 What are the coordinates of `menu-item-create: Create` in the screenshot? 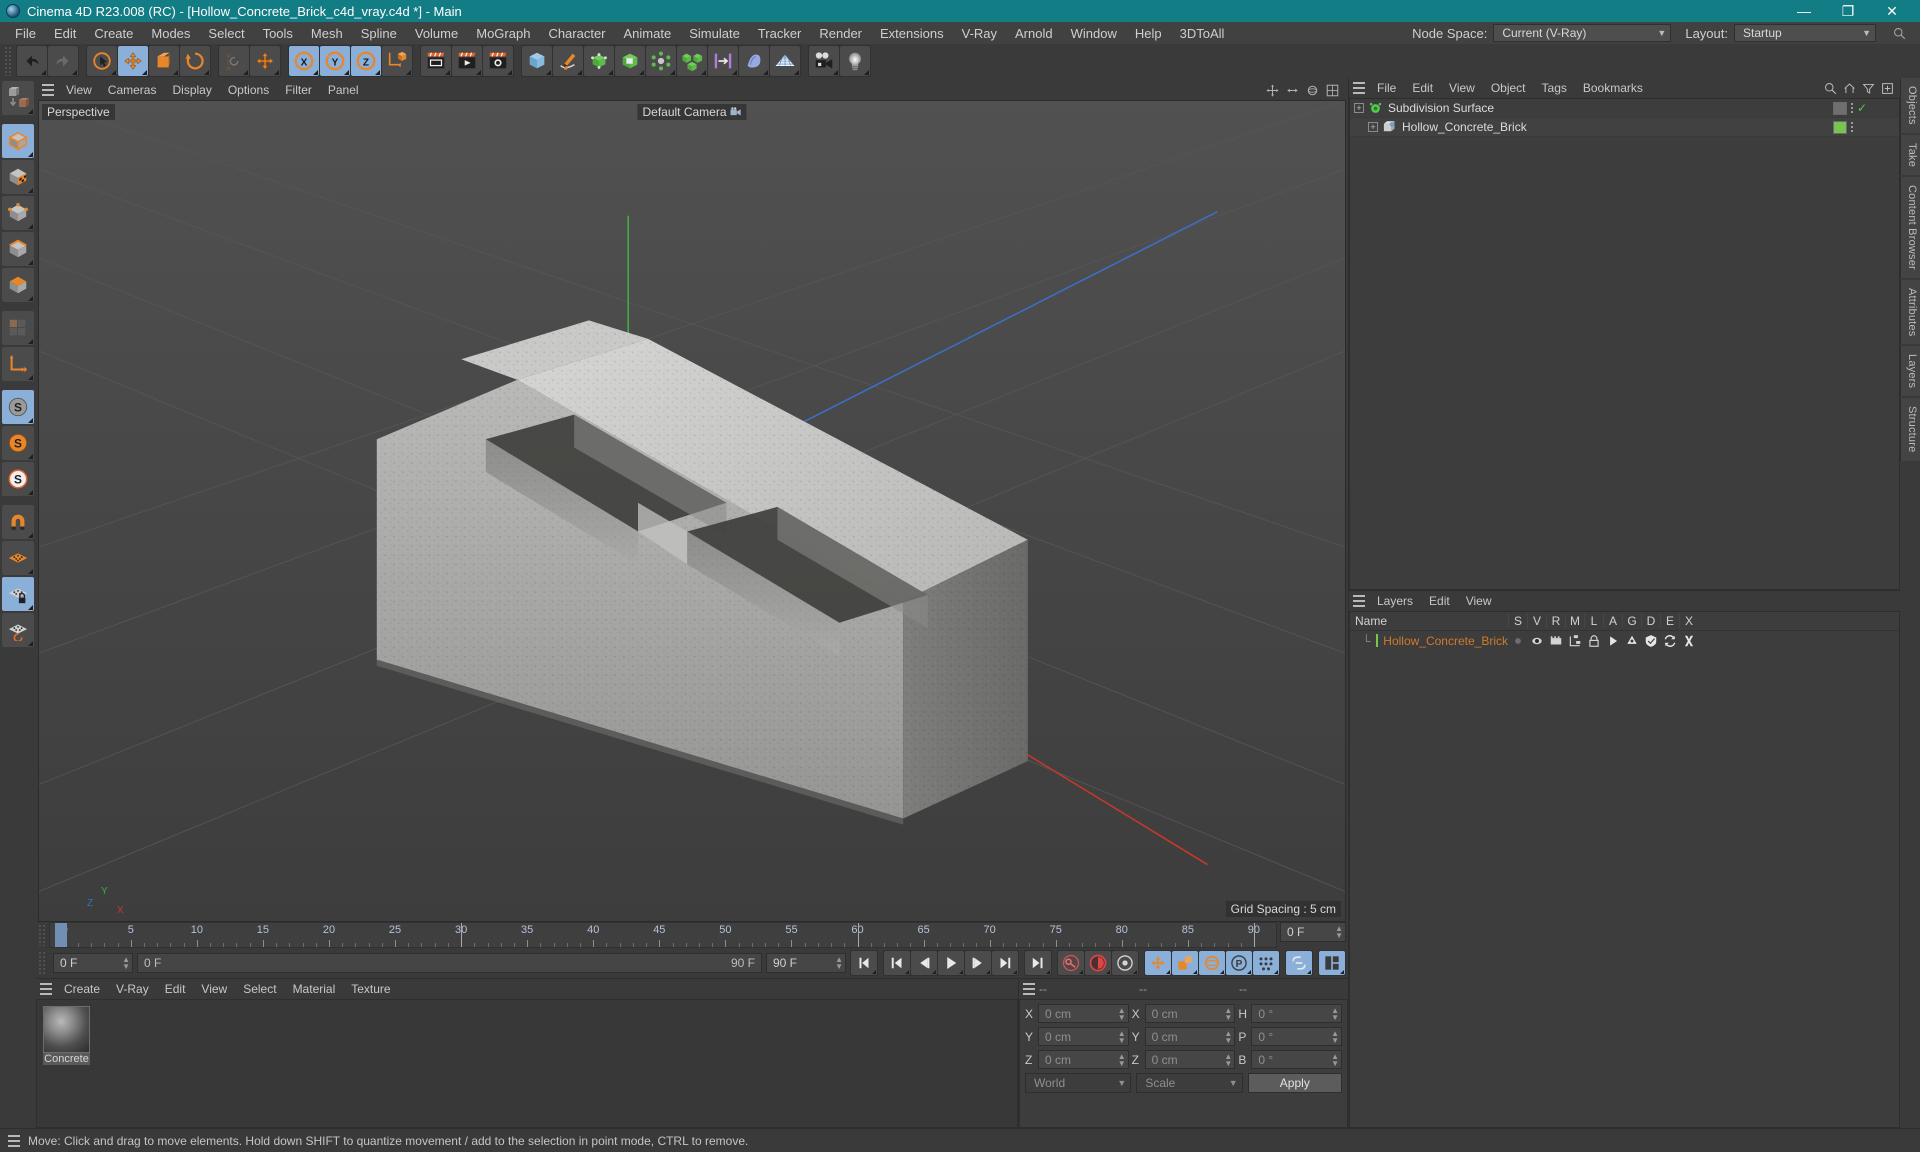 It's located at (113, 33).